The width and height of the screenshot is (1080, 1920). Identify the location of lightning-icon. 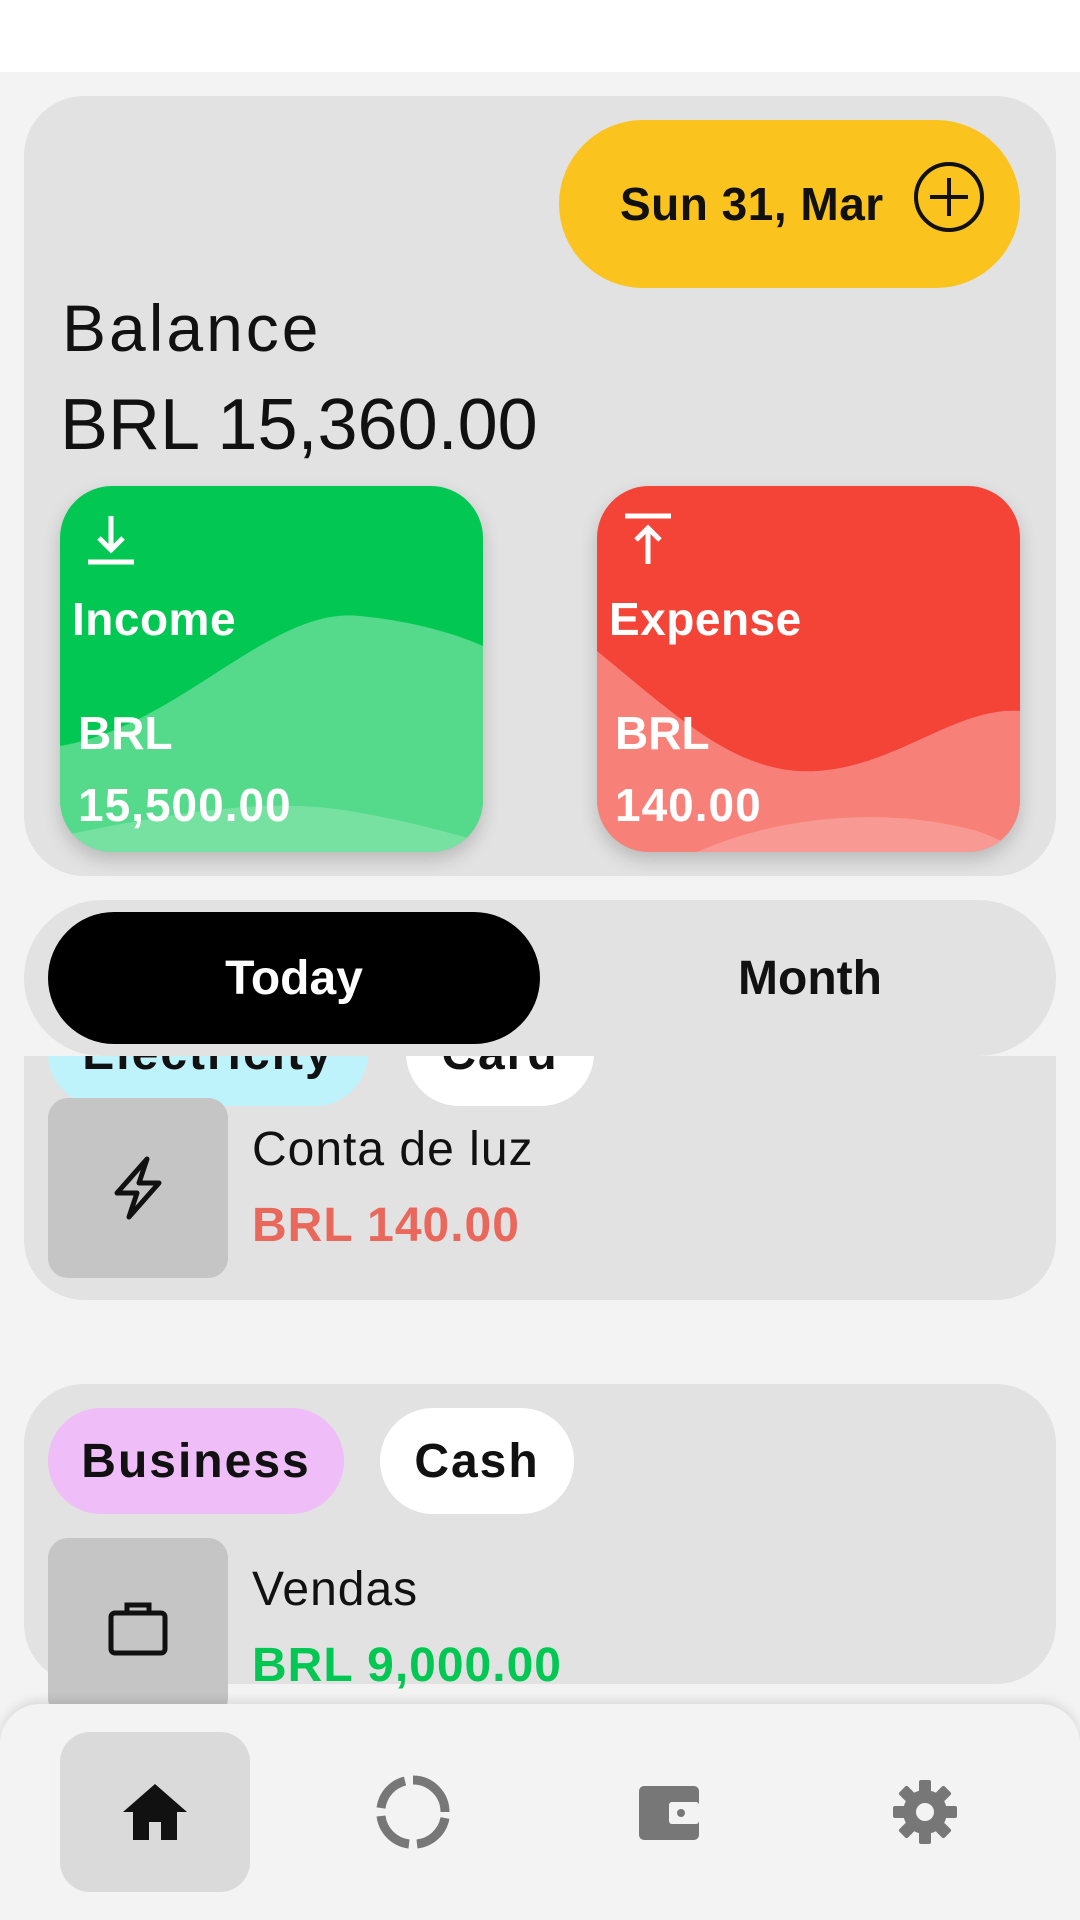
(138, 1188).